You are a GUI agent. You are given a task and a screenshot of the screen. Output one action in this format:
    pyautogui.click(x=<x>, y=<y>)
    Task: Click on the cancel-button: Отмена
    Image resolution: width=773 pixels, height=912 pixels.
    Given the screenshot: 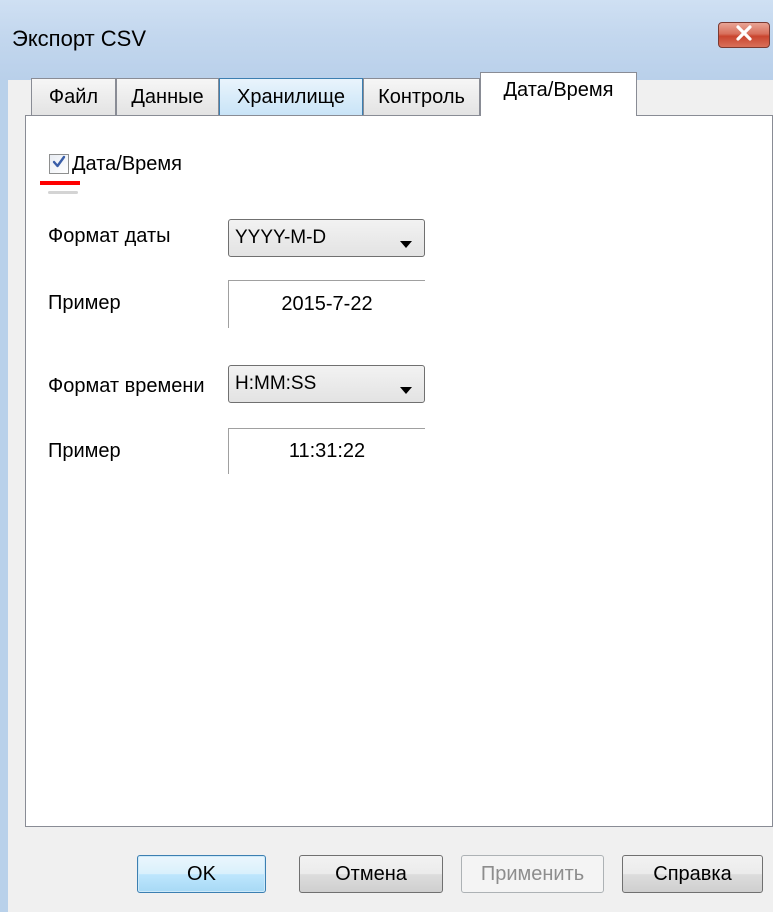 What is the action you would take?
    pyautogui.click(x=371, y=874)
    